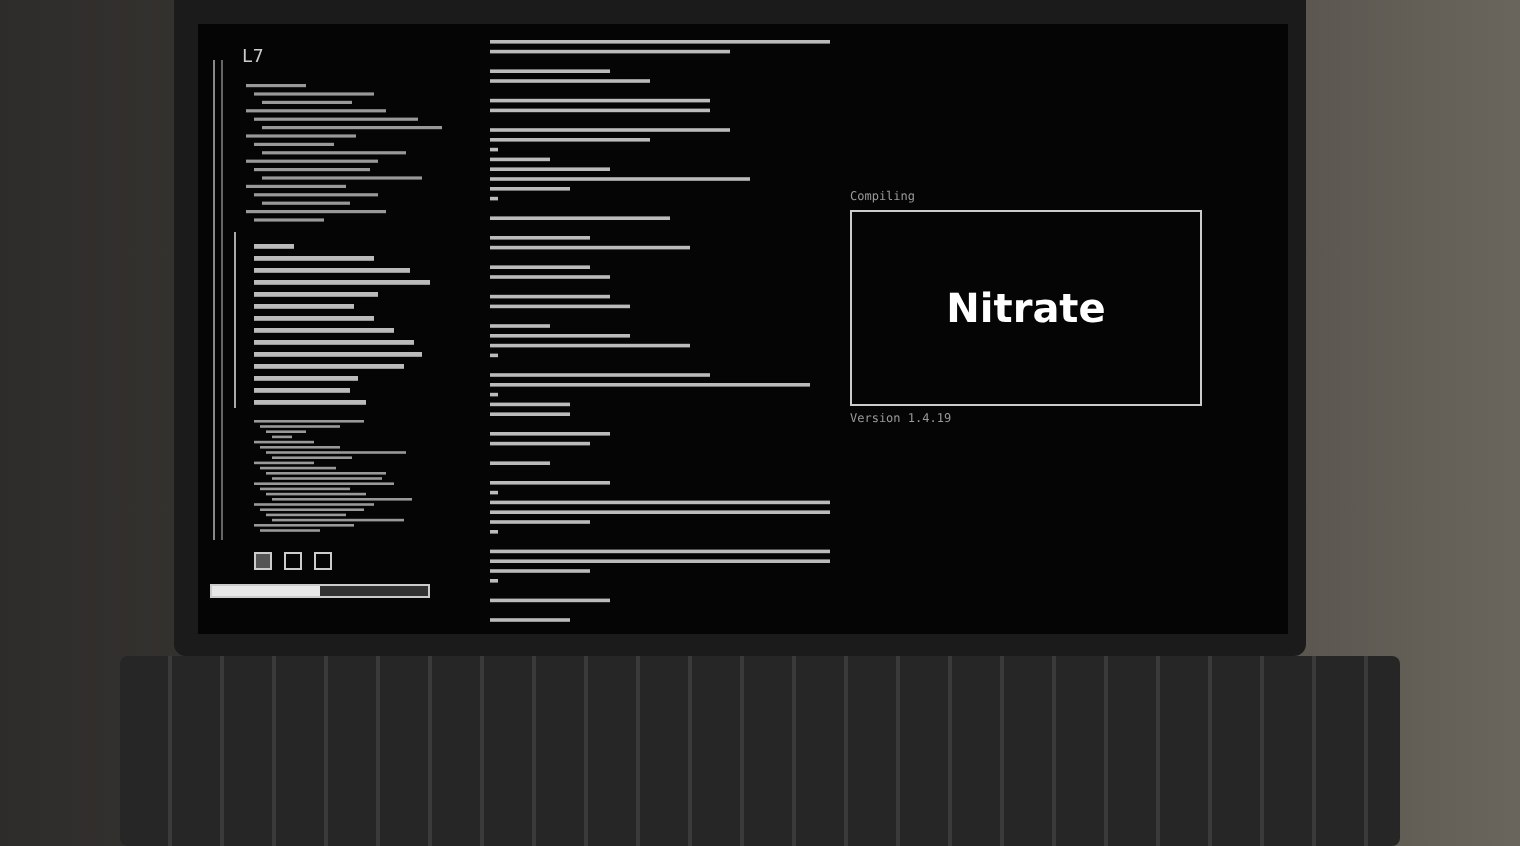  Describe the element at coordinates (1026, 308) in the screenshot. I see `app-title: Nitrate` at that location.